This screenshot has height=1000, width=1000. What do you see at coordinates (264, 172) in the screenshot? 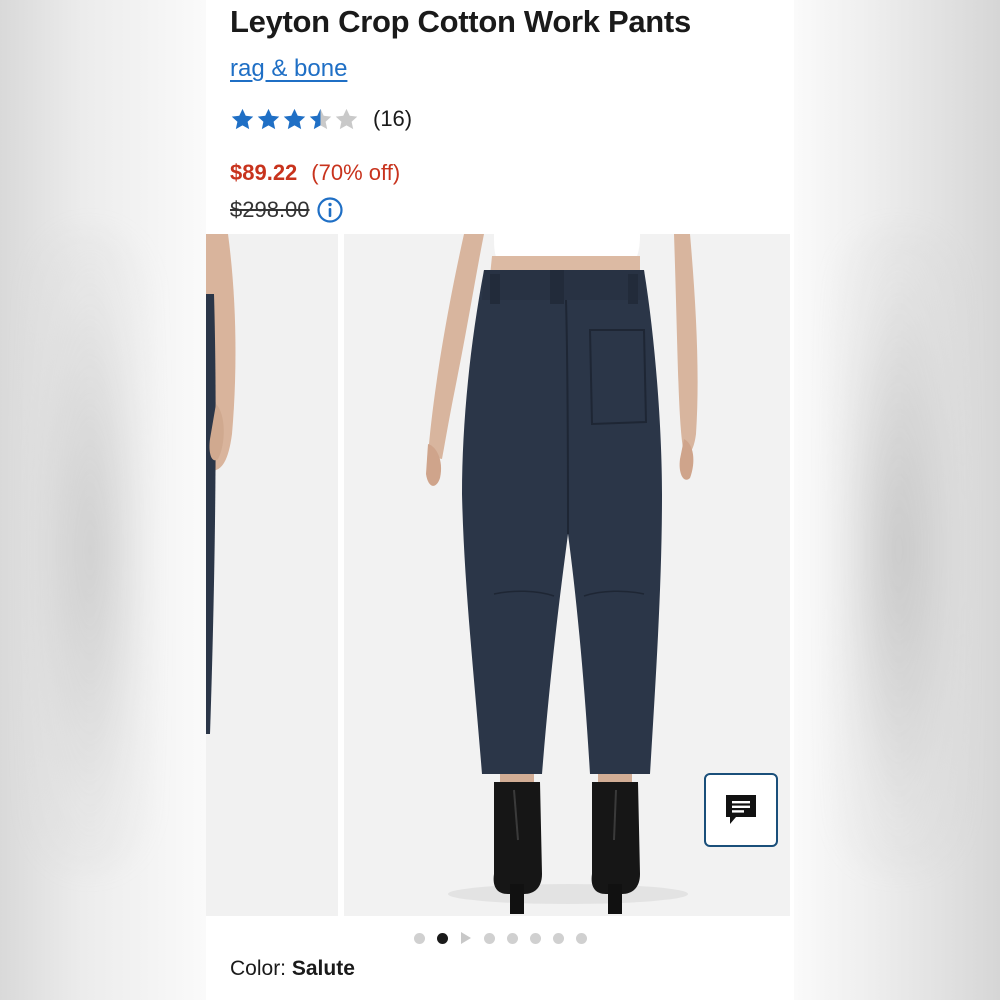
I see `sale-price: $89.22` at bounding box center [264, 172].